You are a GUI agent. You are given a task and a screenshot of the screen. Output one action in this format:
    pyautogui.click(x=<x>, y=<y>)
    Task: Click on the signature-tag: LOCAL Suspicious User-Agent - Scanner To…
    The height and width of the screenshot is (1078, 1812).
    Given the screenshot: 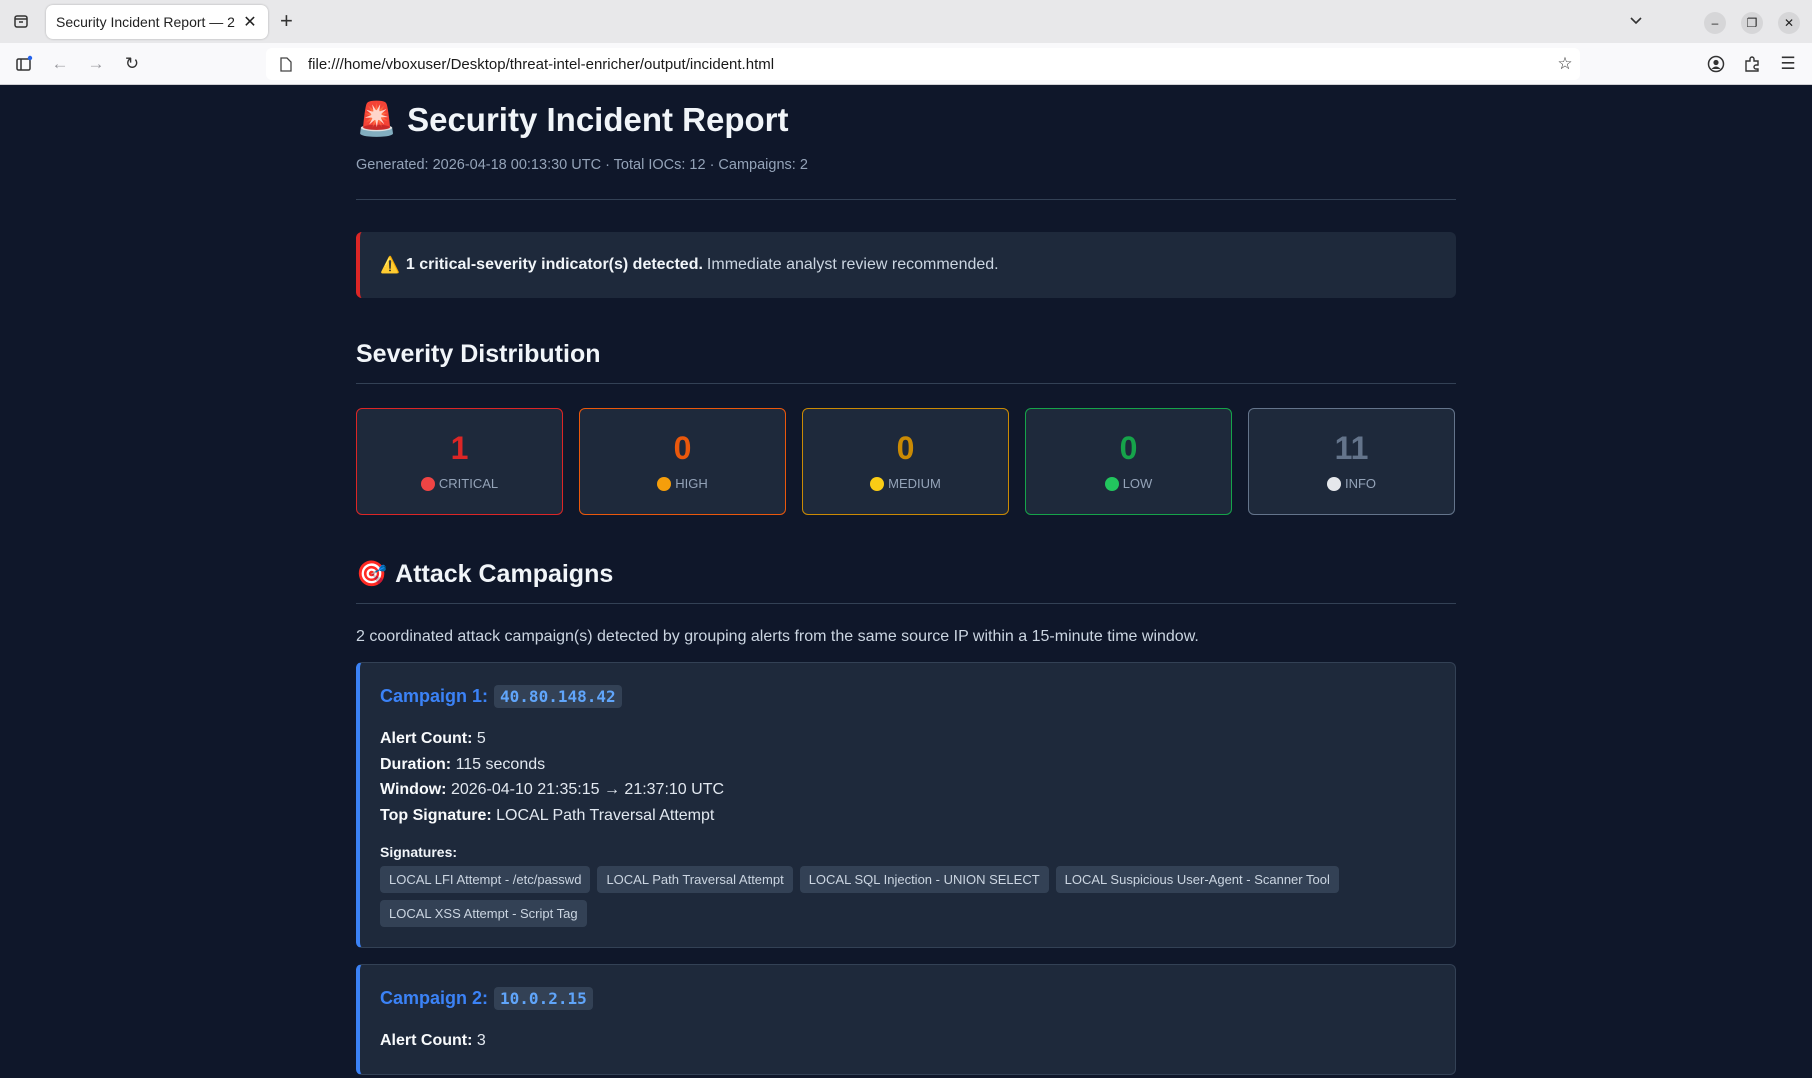 What is the action you would take?
    pyautogui.click(x=1197, y=879)
    